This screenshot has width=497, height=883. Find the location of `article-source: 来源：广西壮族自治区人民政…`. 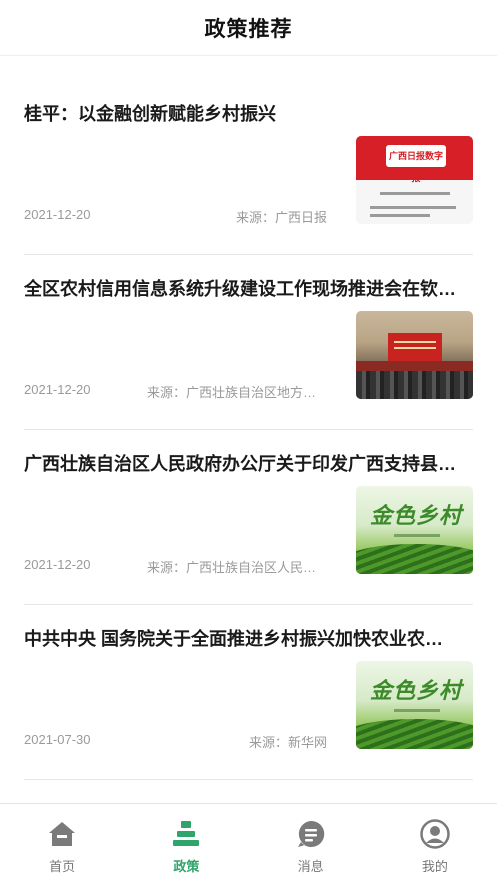

article-source: 来源：广西壮族自治区人民政… is located at coordinates (237, 567).